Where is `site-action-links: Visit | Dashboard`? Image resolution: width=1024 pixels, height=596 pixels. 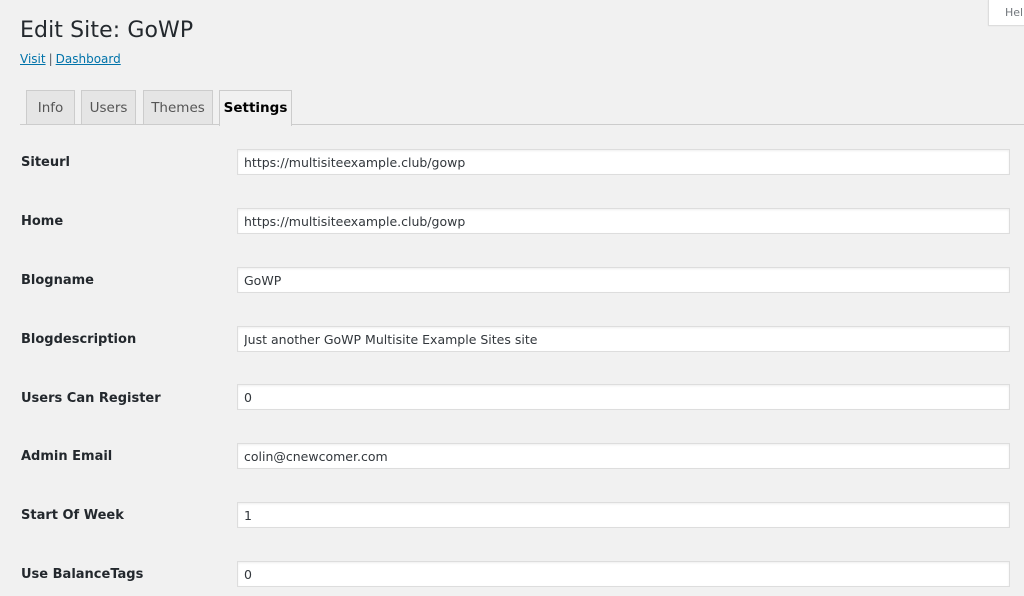
site-action-links: Visit | Dashboard is located at coordinates (70, 59).